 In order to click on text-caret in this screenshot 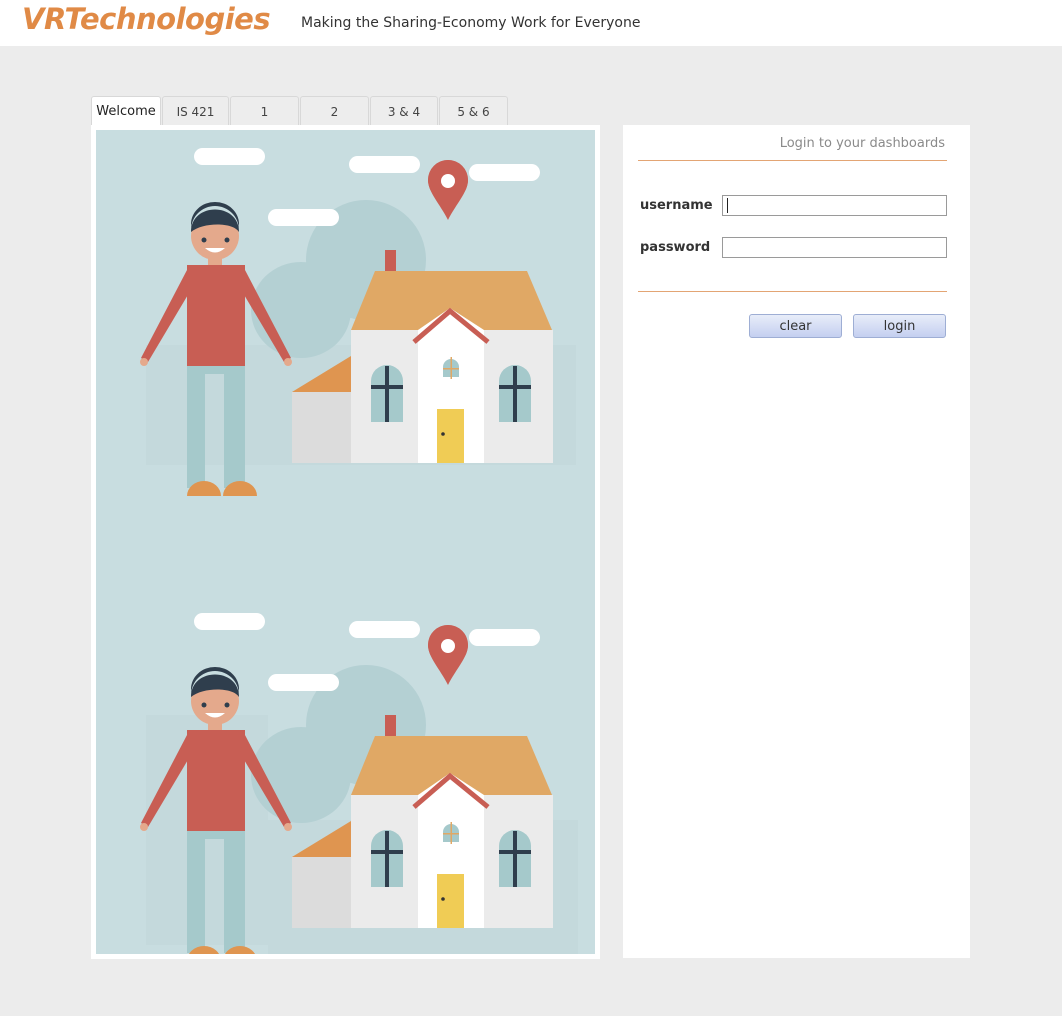, I will do `click(727, 205)`.